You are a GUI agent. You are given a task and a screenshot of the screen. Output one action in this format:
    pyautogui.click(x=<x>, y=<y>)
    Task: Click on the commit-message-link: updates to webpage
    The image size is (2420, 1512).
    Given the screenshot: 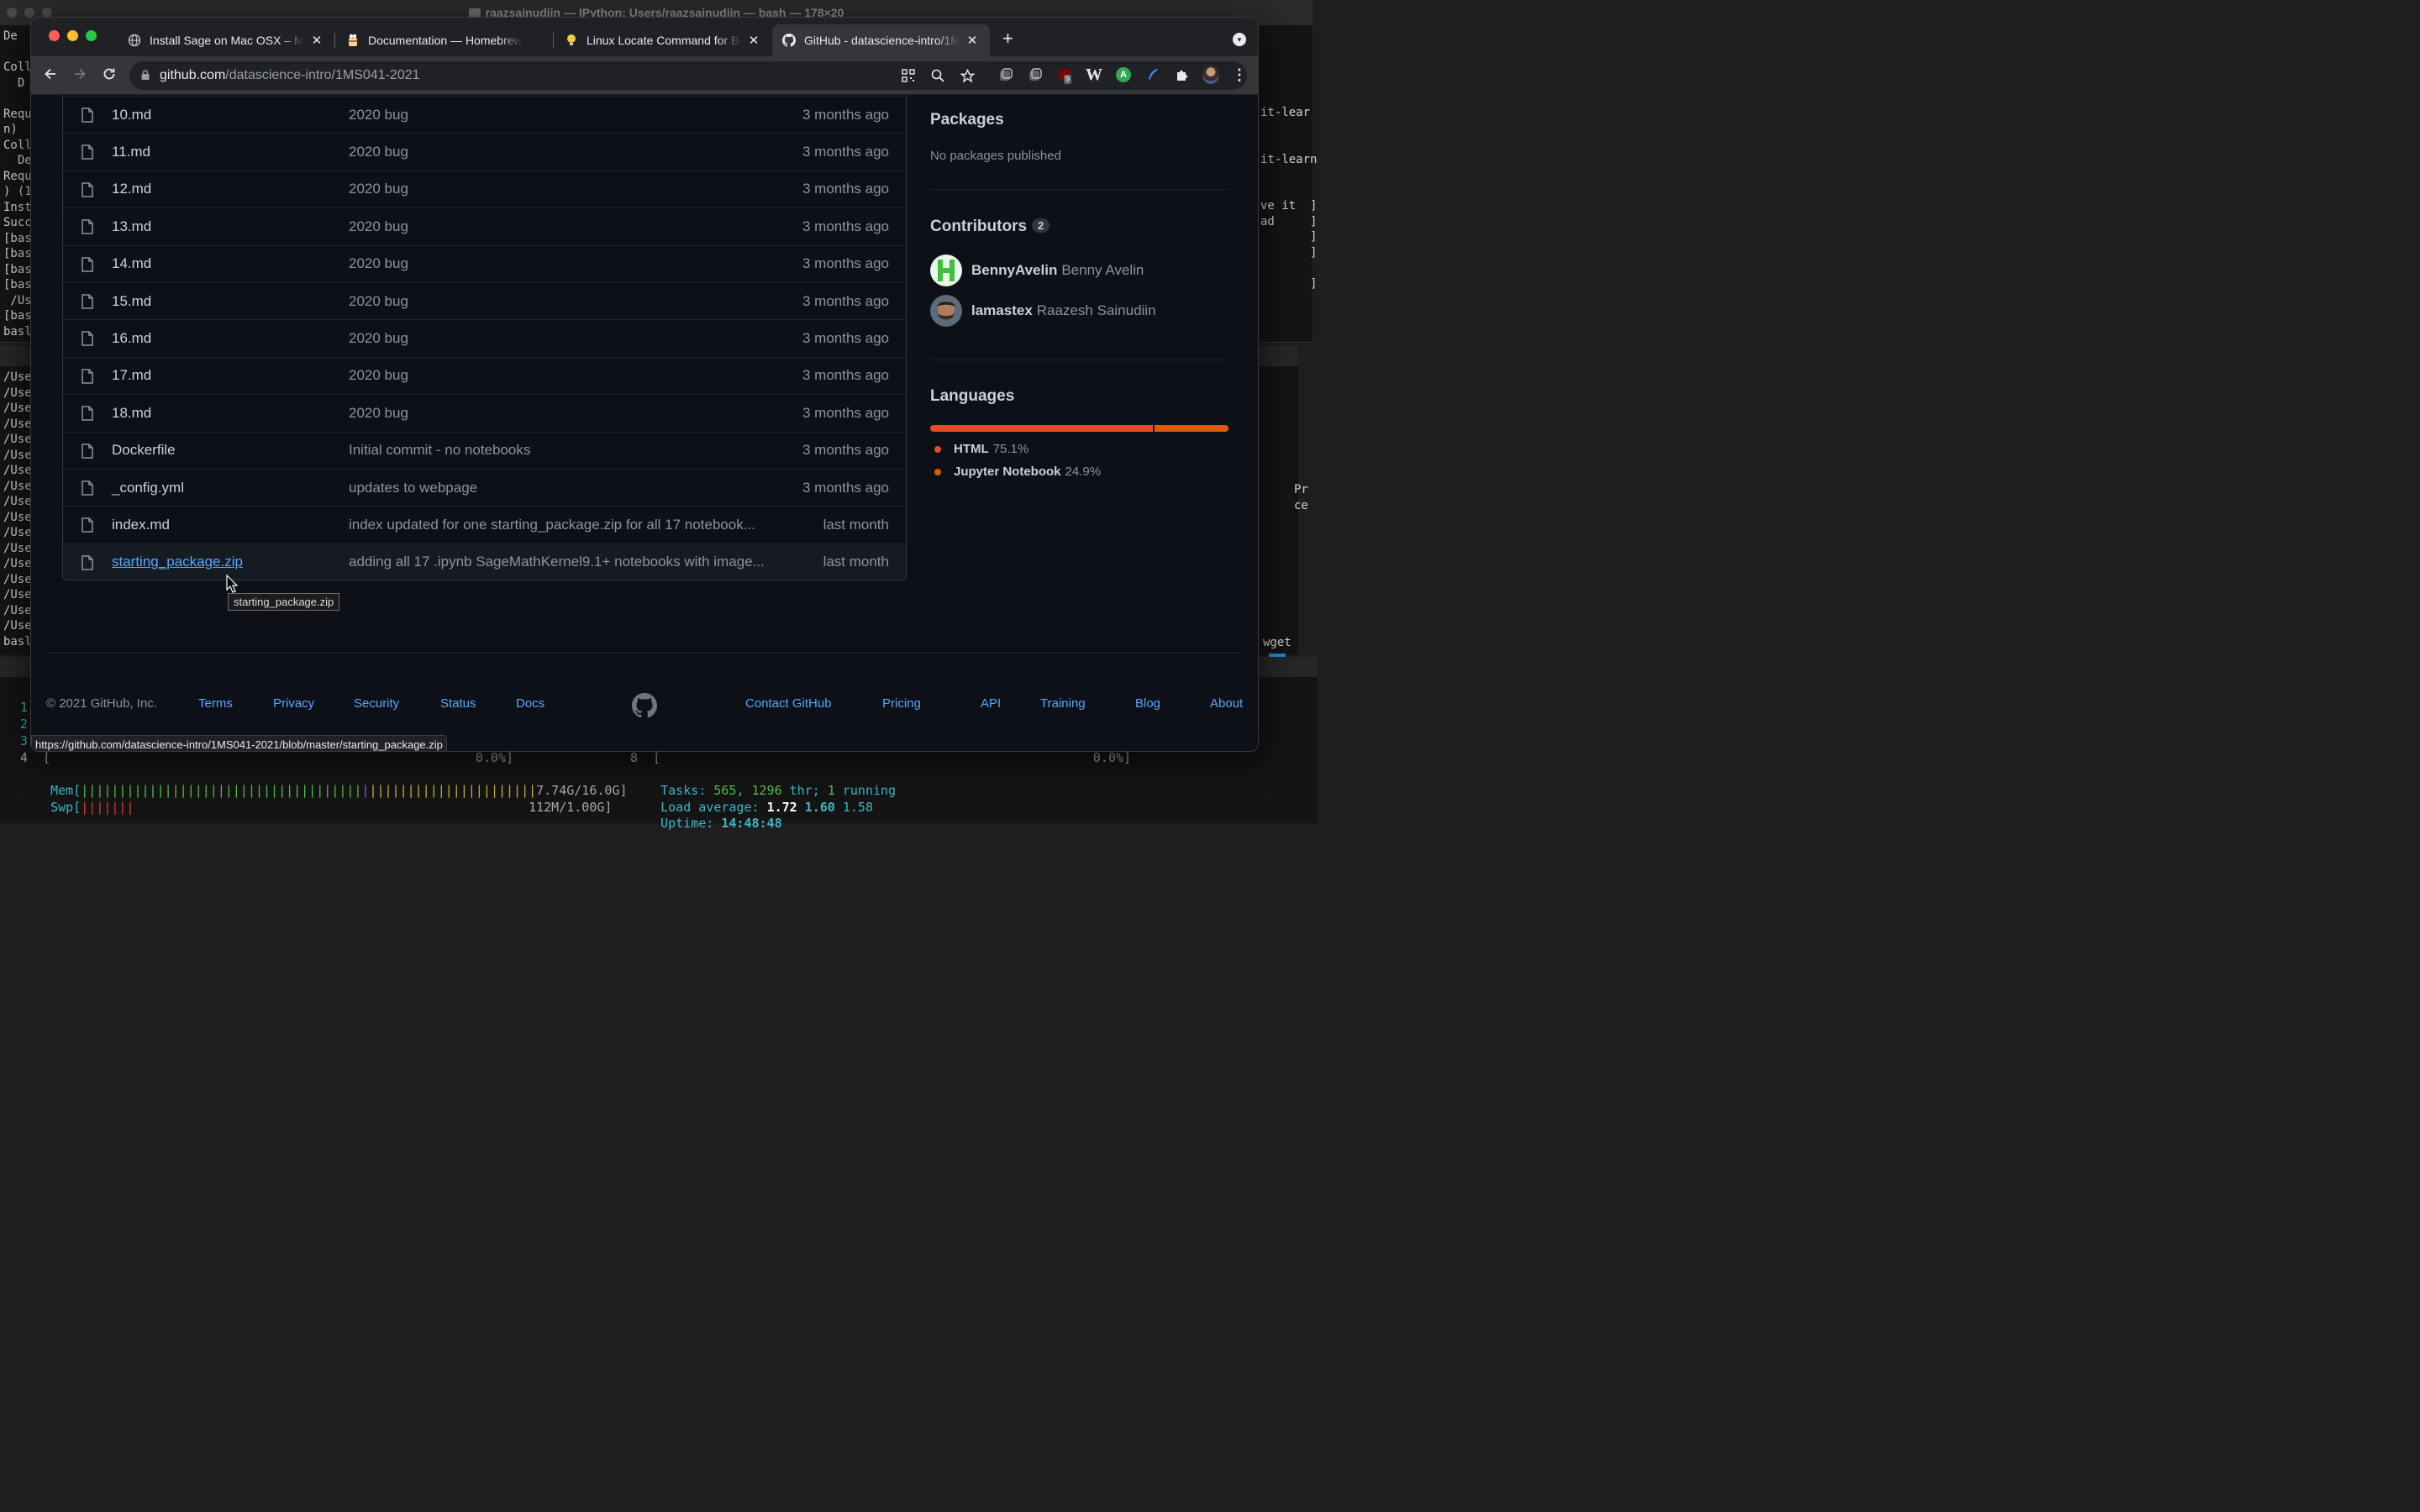 What is the action you would take?
    pyautogui.click(x=413, y=488)
    